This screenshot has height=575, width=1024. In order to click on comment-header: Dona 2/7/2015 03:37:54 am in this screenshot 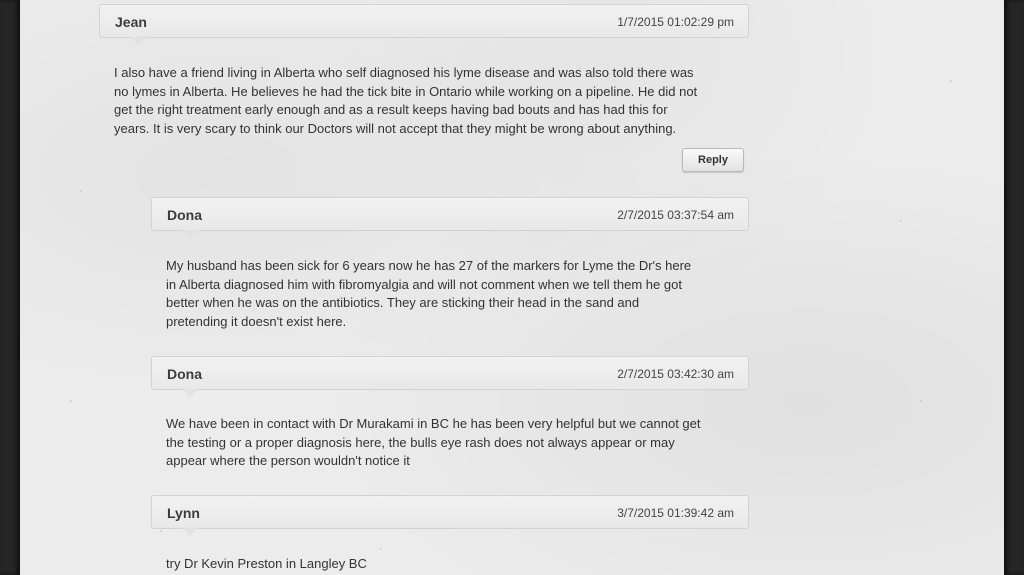, I will do `click(450, 217)`.